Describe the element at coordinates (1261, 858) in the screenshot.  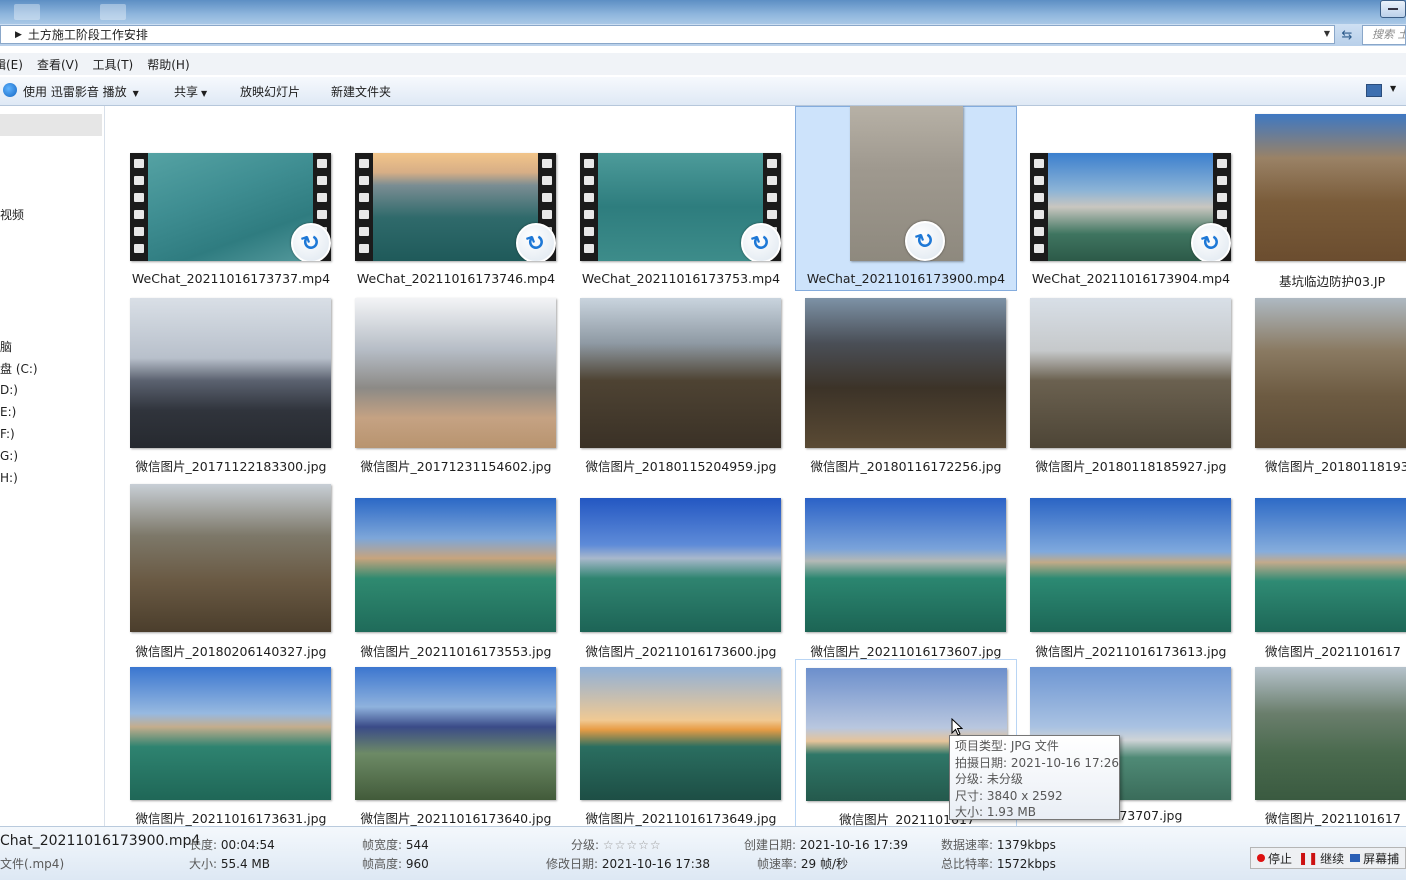
I see `record-dot-icon` at that location.